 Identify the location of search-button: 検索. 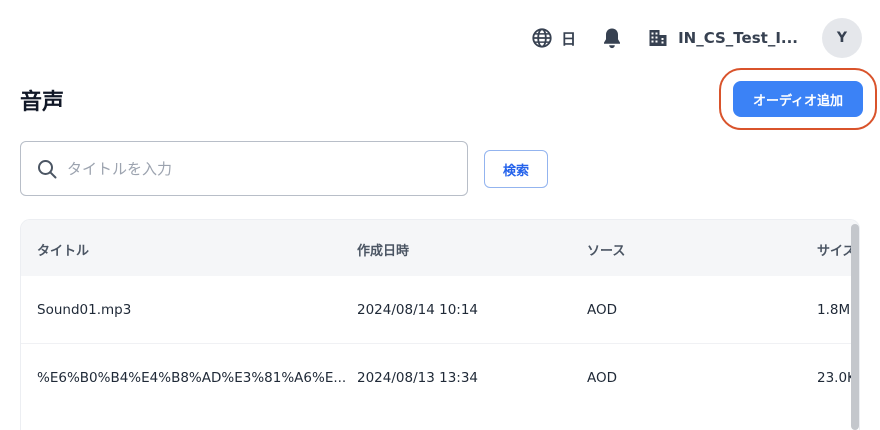
(516, 169).